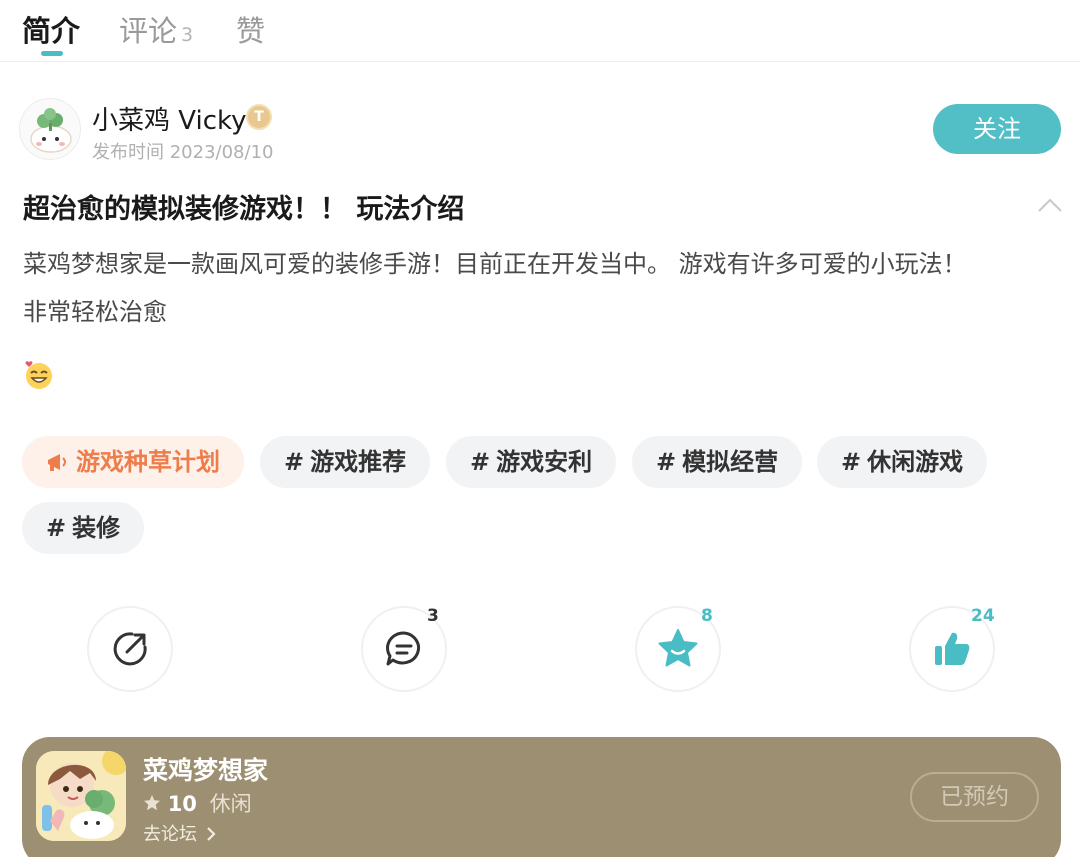  Describe the element at coordinates (95, 312) in the screenshot. I see `post-body-line-2: 非常轻松治愈` at that location.